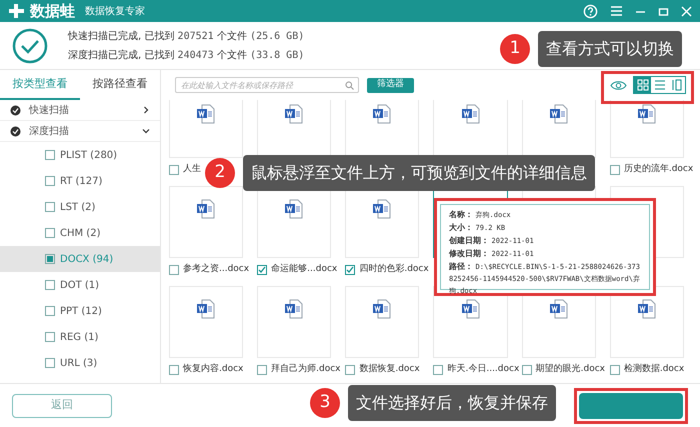 This screenshot has width=700, height=427. Describe the element at coordinates (220, 173) in the screenshot. I see `step-number-badge: 2` at that location.